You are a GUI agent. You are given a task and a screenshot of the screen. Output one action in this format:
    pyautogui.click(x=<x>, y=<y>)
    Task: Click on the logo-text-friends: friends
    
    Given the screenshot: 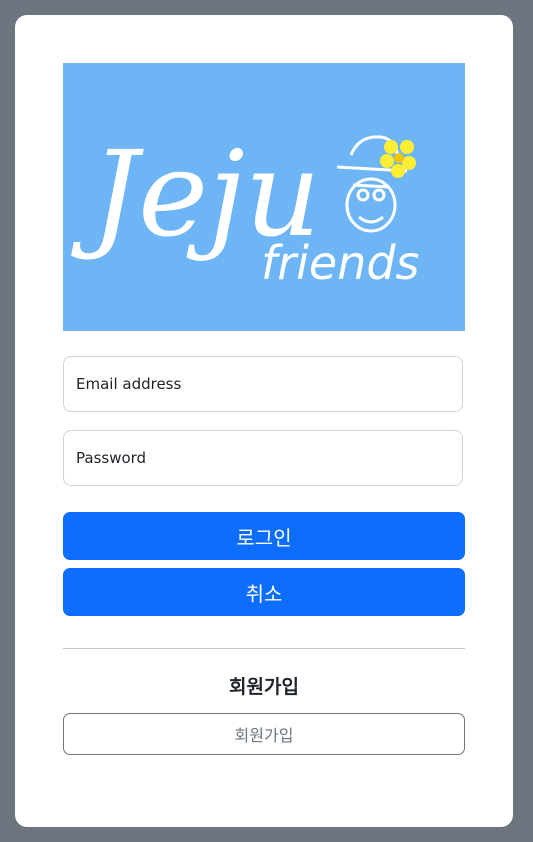 What is the action you would take?
    pyautogui.click(x=340, y=263)
    